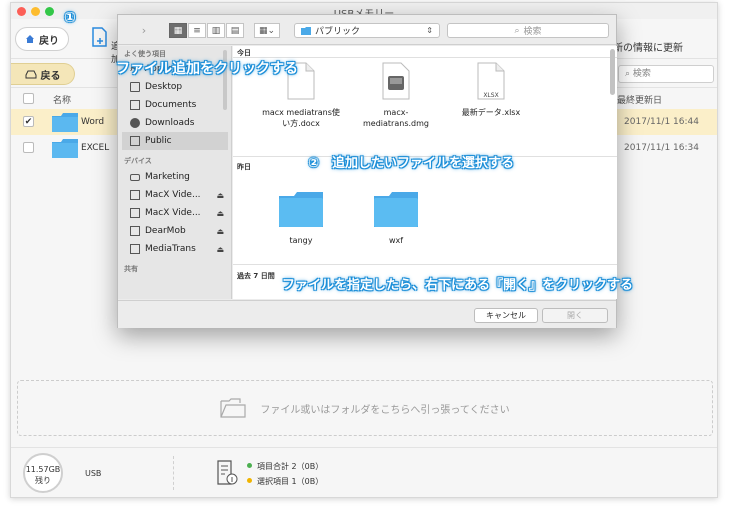 This screenshot has width=730, height=510. I want to click on file-info-icon, so click(227, 472).